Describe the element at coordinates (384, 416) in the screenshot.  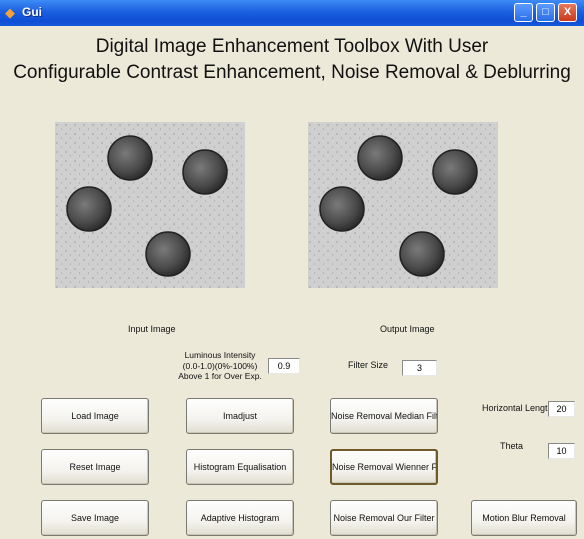
I see `noise-removal-median-filter-button: Noise Removal Median Filter` at that location.